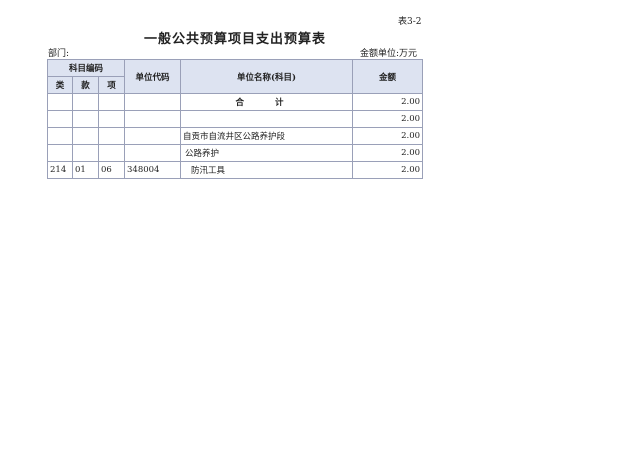  Describe the element at coordinates (267, 136) in the screenshot. I see `cell-unit-name: 自贡市自流井区公路养护段` at that location.